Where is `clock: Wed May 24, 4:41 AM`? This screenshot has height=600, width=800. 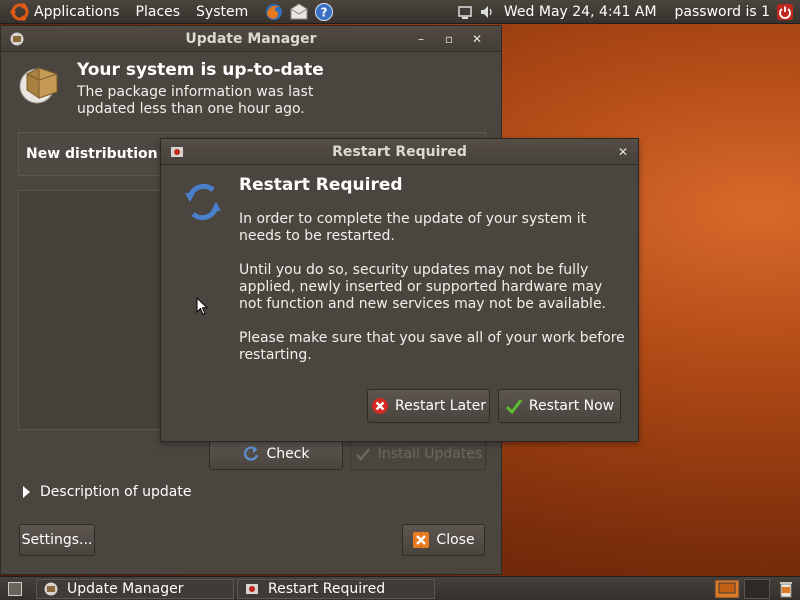 clock: Wed May 24, 4:41 AM is located at coordinates (580, 12).